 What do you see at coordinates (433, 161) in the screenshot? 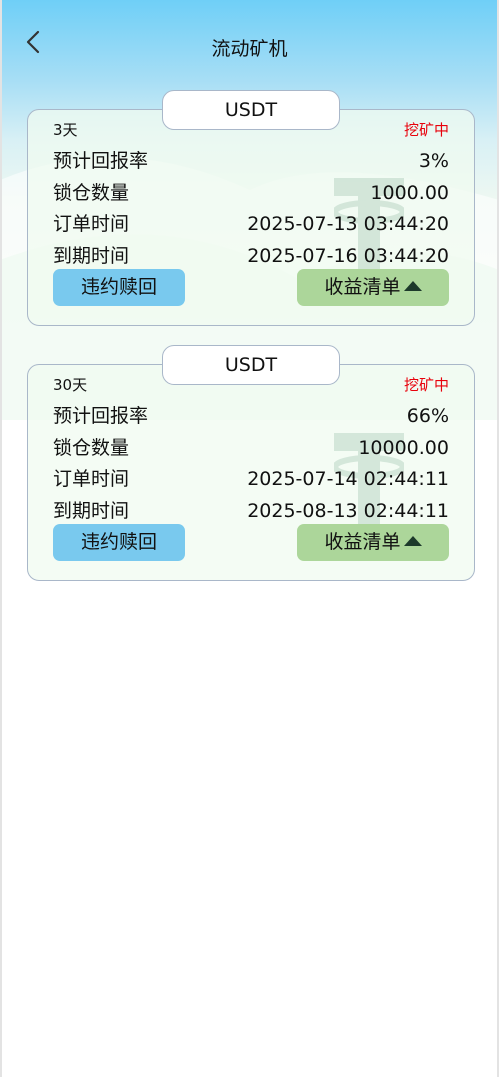
I see `rate-value: 3%` at bounding box center [433, 161].